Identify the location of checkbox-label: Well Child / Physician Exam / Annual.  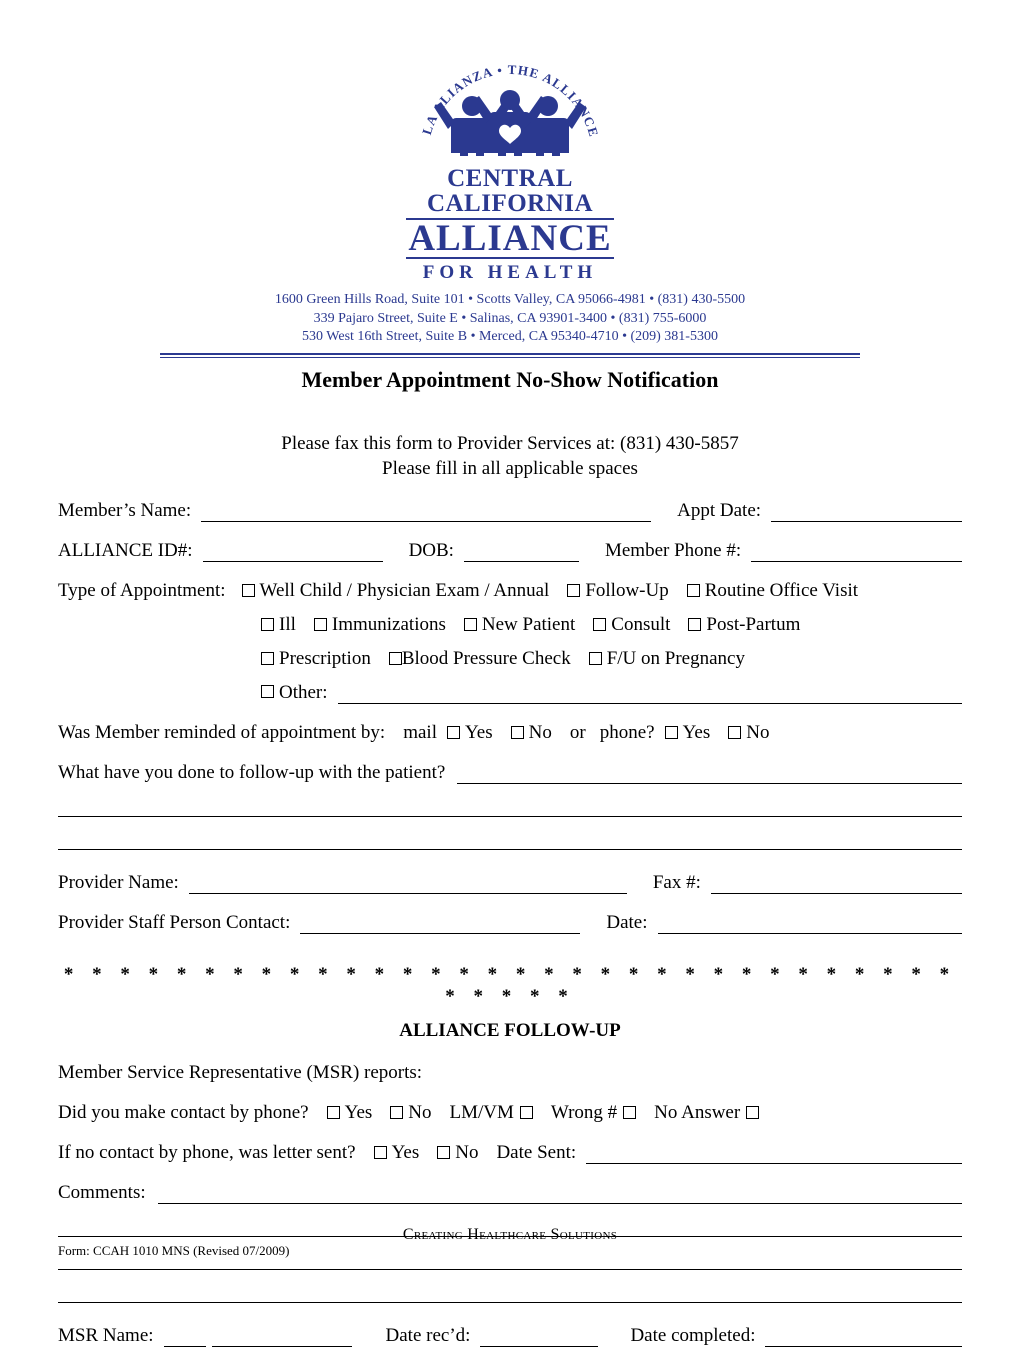
(404, 591).